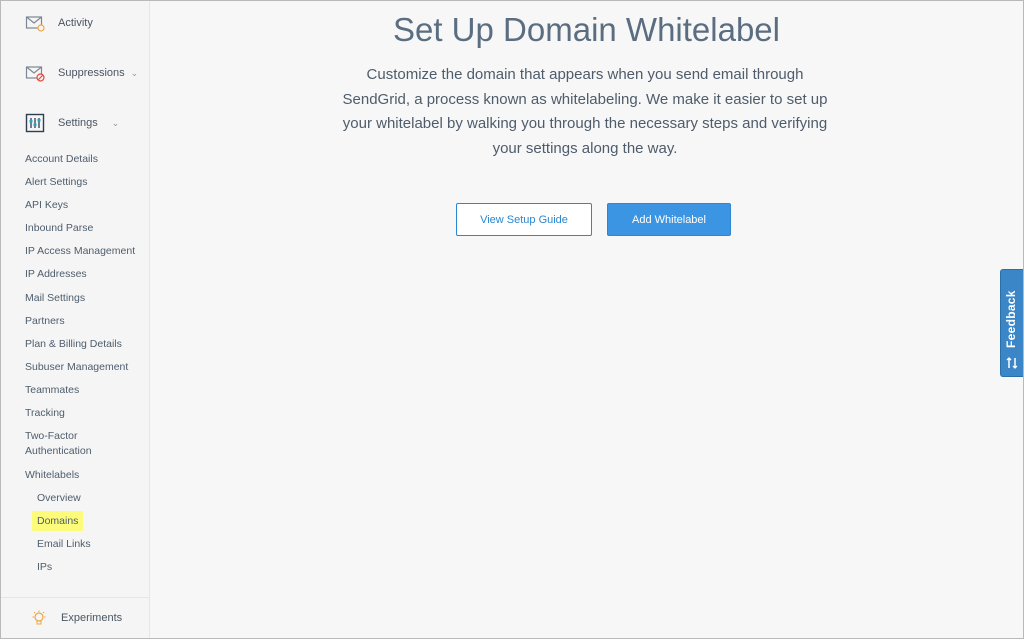 The image size is (1024, 639). I want to click on sidebar-subitem-partners: Partners, so click(45, 321).